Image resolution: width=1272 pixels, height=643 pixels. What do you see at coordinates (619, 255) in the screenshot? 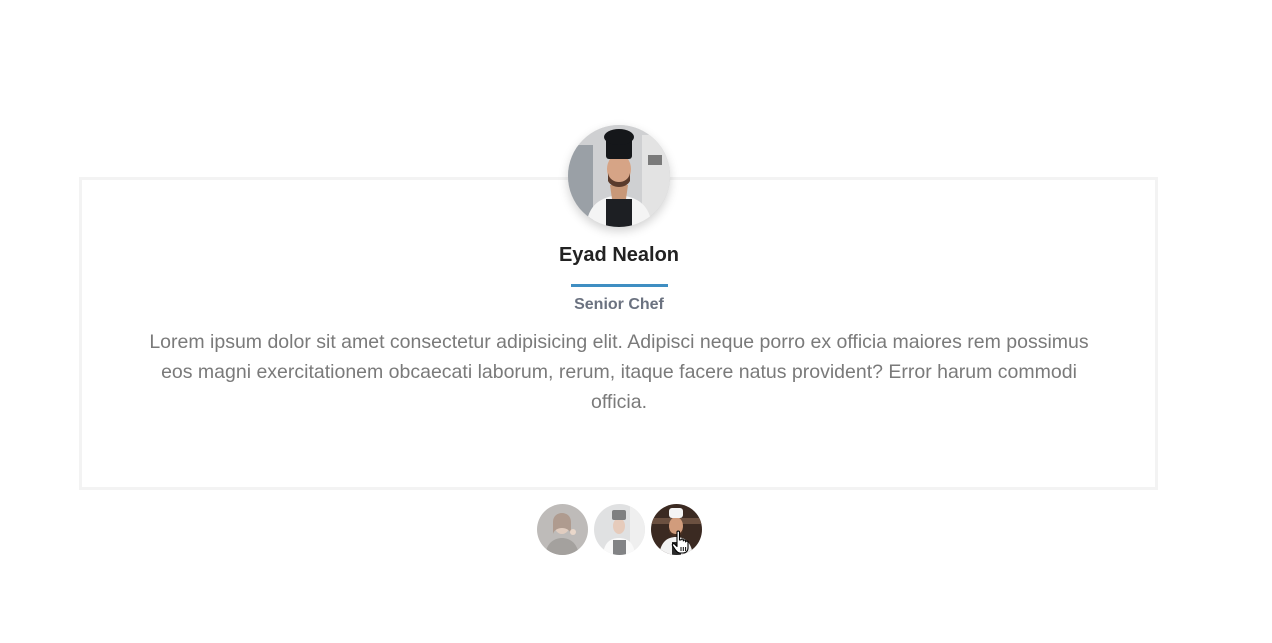
I see `member-name: Eyad Nealon` at bounding box center [619, 255].